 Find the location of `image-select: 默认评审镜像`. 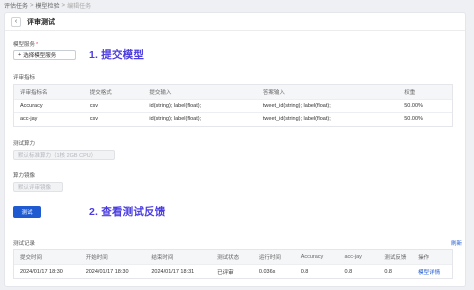

image-select: 默认评审镜像 is located at coordinates (38, 187).